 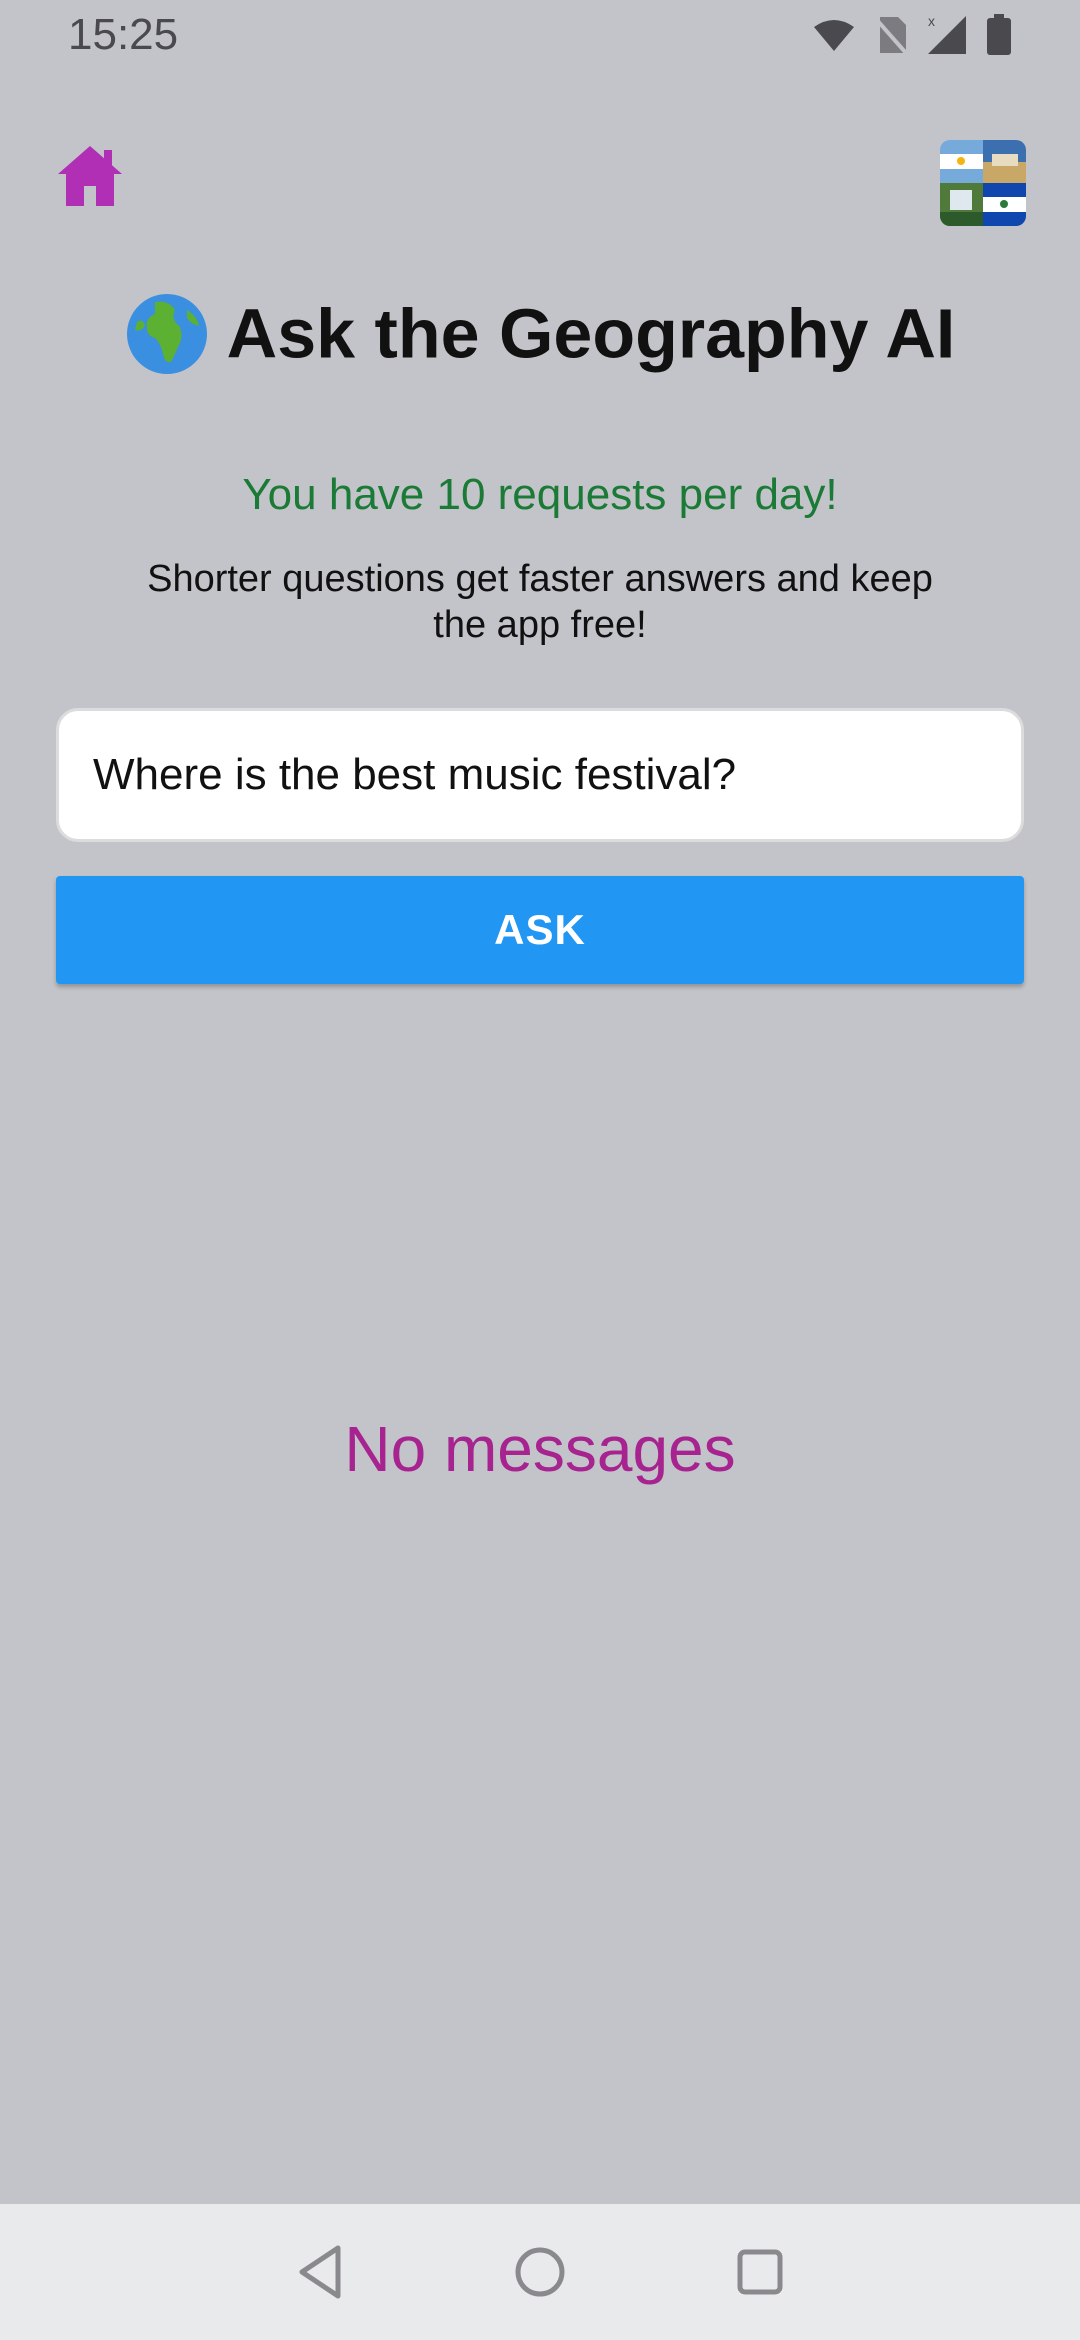 I want to click on battery-icon, so click(x=999, y=34).